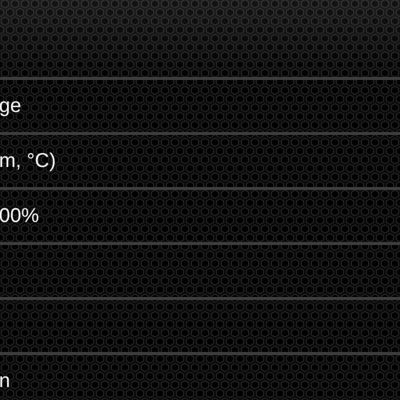 Image resolution: width=400 pixels, height=400 pixels. What do you see at coordinates (28, 161) in the screenshot?
I see `setting-label: m, °C)` at bounding box center [28, 161].